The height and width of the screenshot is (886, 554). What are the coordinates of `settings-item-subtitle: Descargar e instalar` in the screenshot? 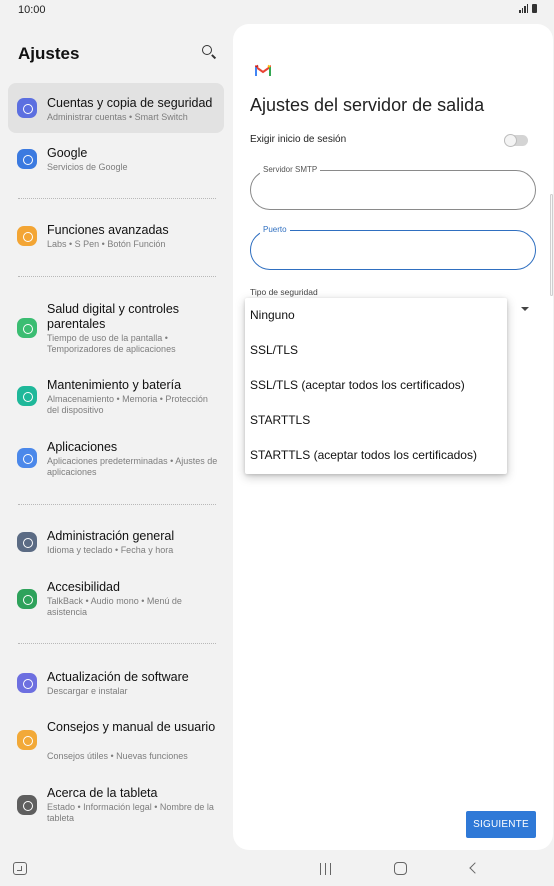 It's located at (87, 691).